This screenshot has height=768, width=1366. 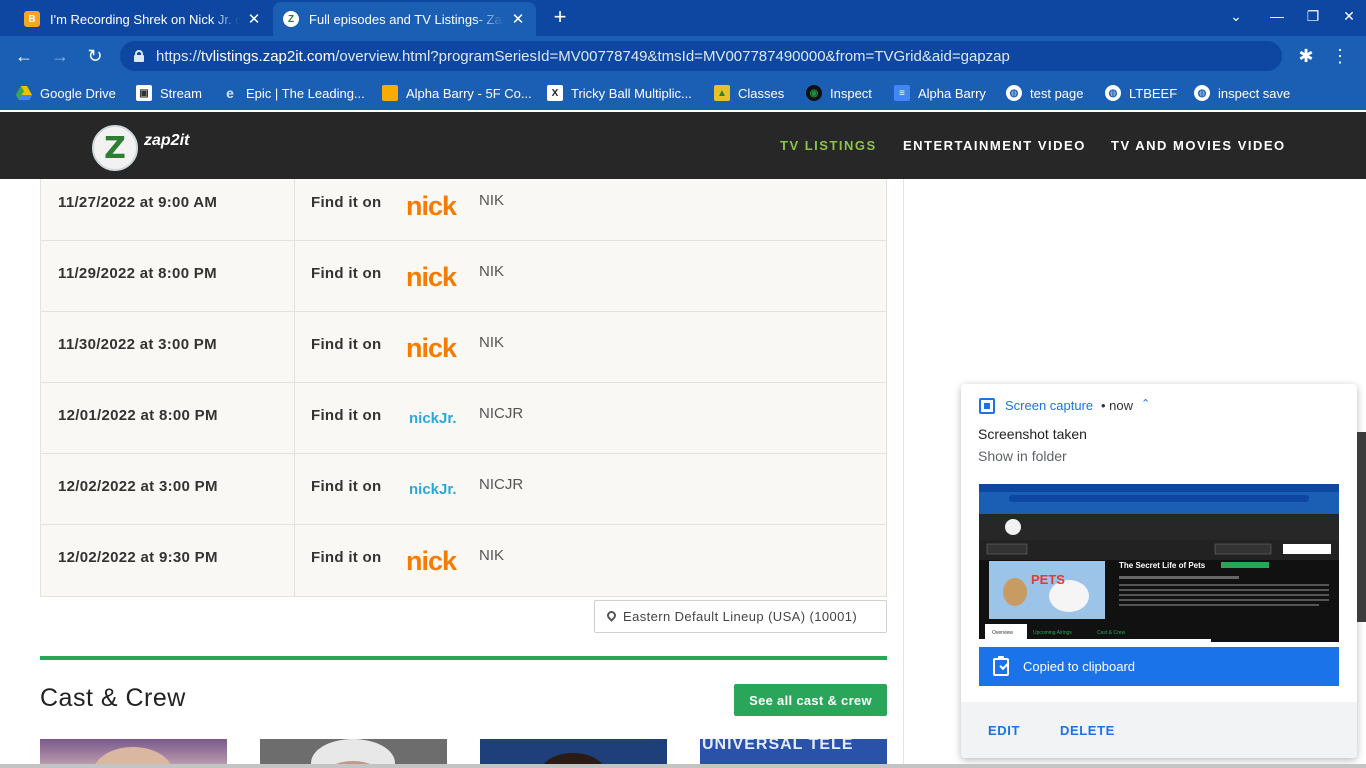 I want to click on restore-icon: ❐, so click(x=1313, y=16).